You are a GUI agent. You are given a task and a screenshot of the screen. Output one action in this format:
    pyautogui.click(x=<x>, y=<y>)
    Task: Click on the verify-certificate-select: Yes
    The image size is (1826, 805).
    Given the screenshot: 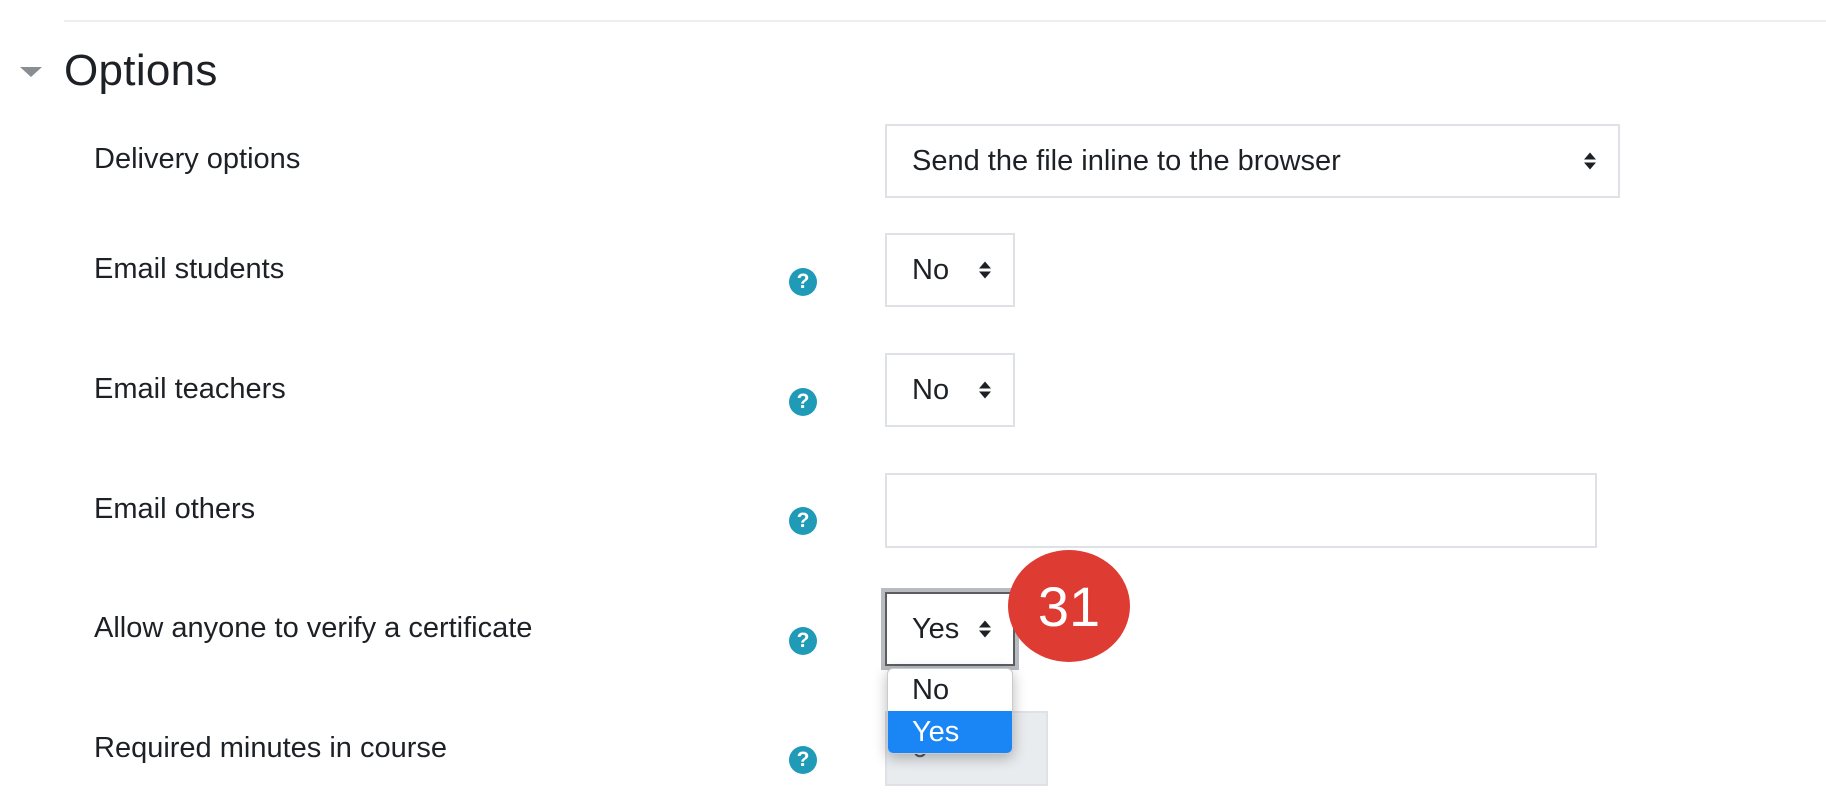 What is the action you would take?
    pyautogui.click(x=950, y=629)
    